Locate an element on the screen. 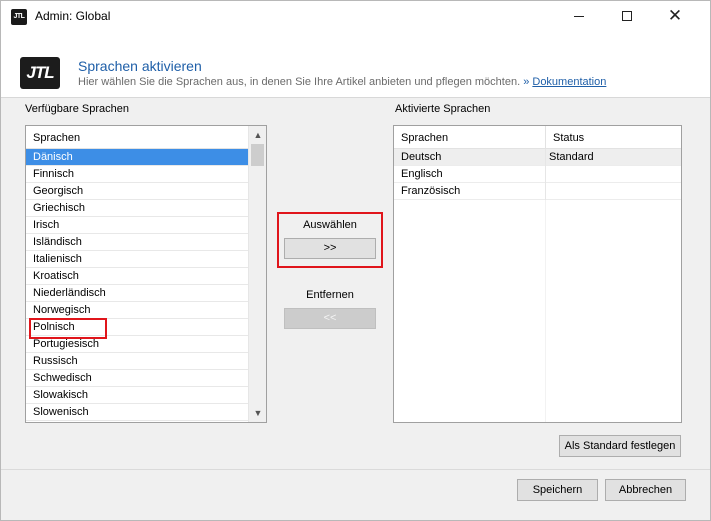 The height and width of the screenshot is (521, 711). available-language-item: Georgisch is located at coordinates (137, 191).